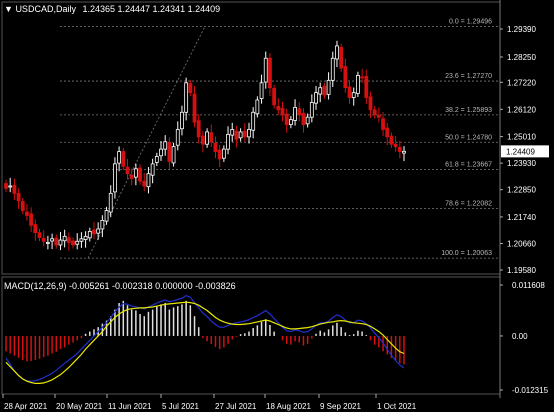 The image size is (554, 412). I want to click on fib-level-label: 50.0 = 1.24780, so click(468, 137).